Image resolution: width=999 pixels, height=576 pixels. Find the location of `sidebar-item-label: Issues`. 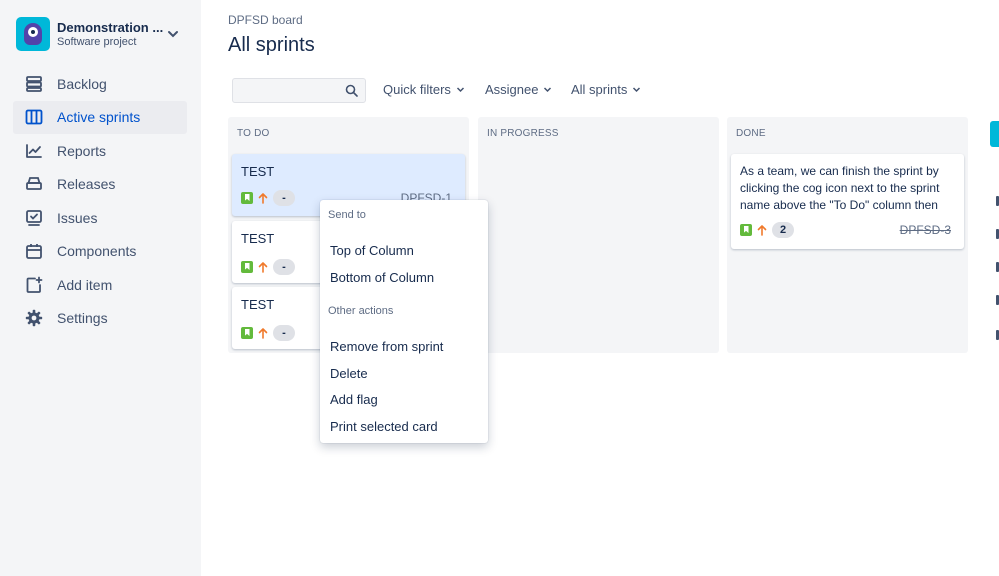

sidebar-item-label: Issues is located at coordinates (77, 217).